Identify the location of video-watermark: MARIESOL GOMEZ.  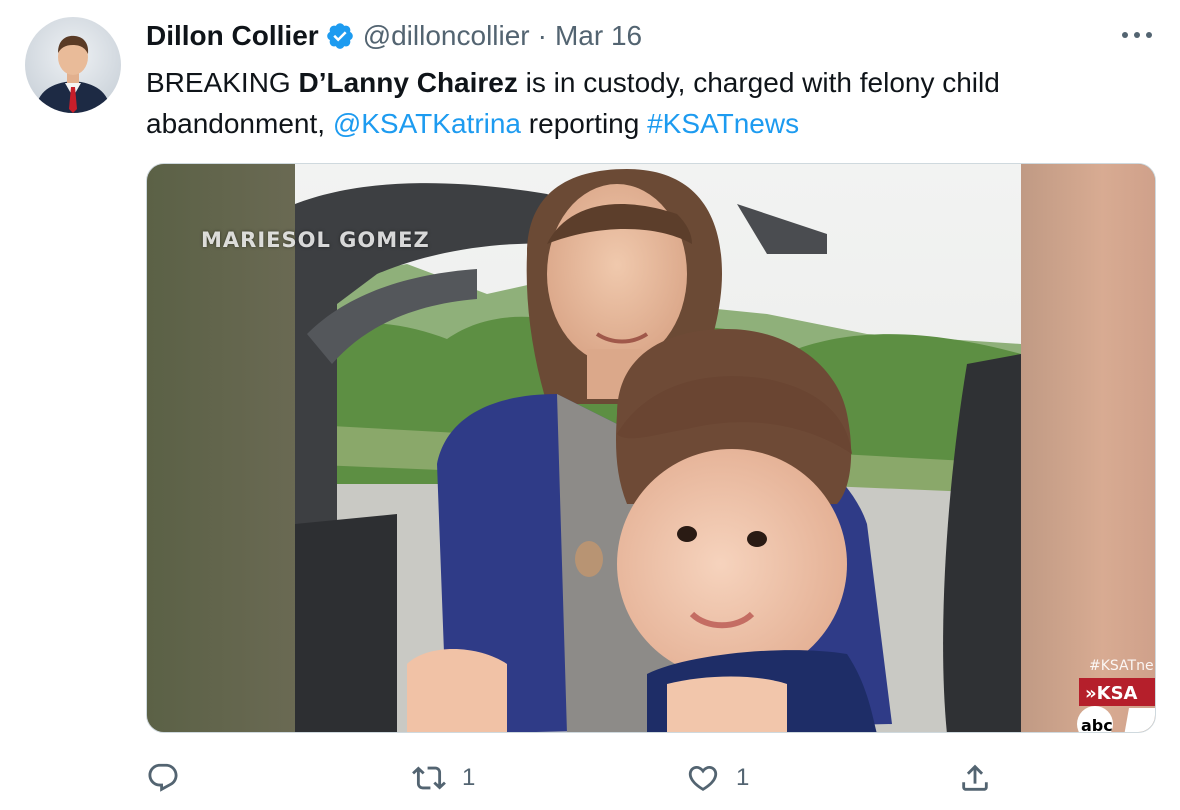
(315, 240).